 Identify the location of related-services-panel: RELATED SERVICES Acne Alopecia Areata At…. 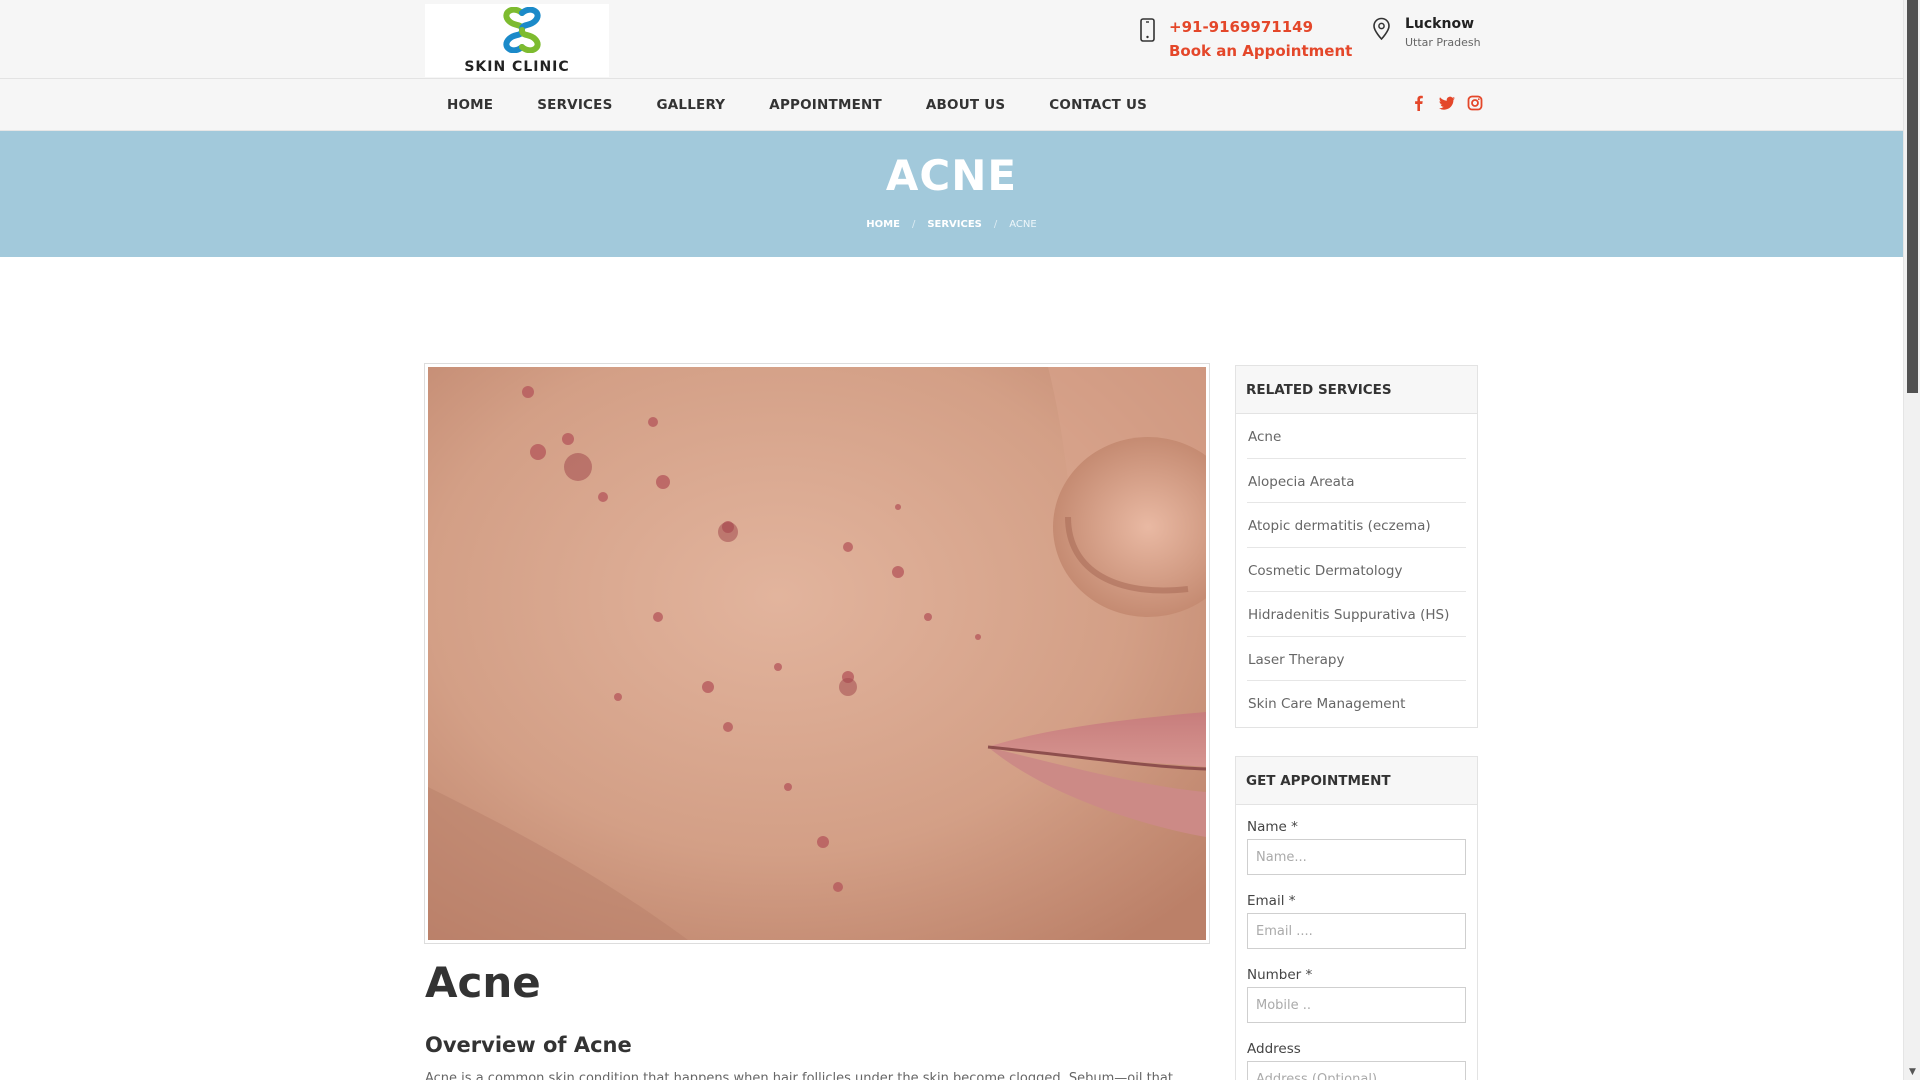
(1356, 546).